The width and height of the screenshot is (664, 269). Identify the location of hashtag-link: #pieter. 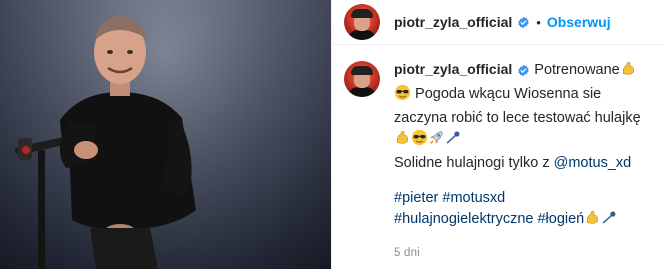
(416, 198).